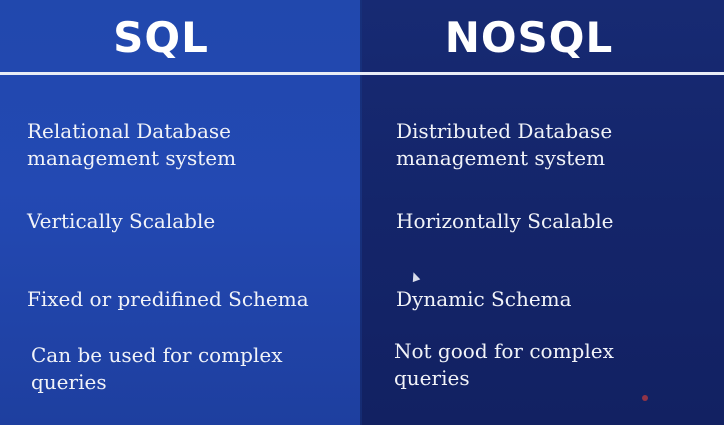 The image size is (724, 425). Describe the element at coordinates (161, 37) in the screenshot. I see `sql-heading: SQL` at that location.